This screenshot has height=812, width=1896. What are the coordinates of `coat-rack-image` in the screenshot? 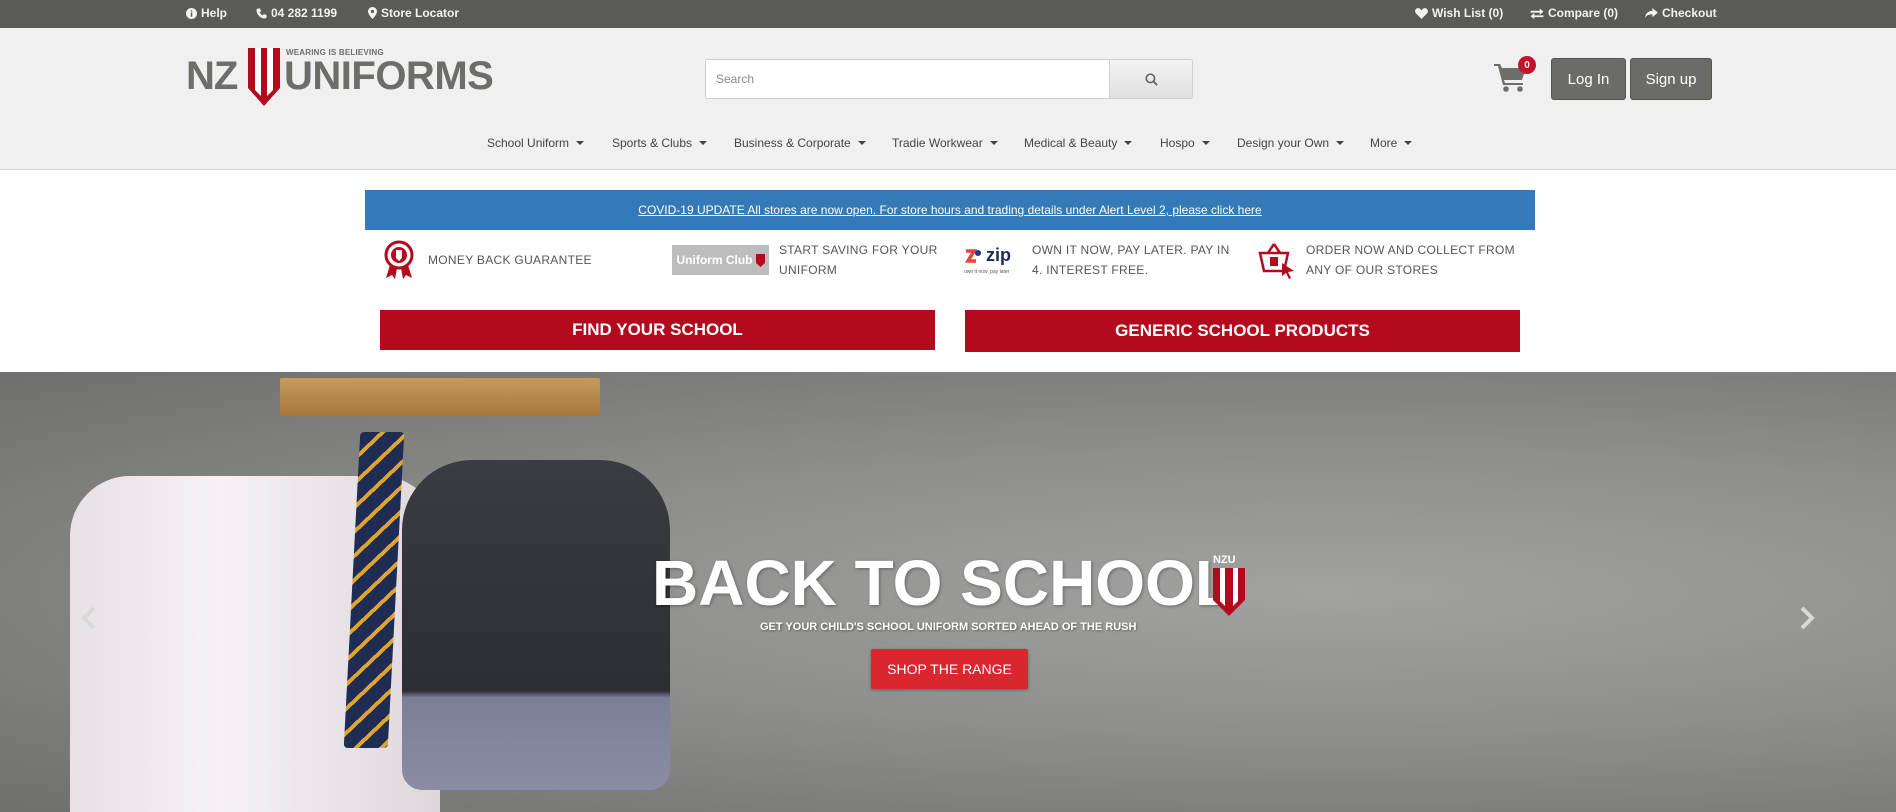 It's located at (440, 397).